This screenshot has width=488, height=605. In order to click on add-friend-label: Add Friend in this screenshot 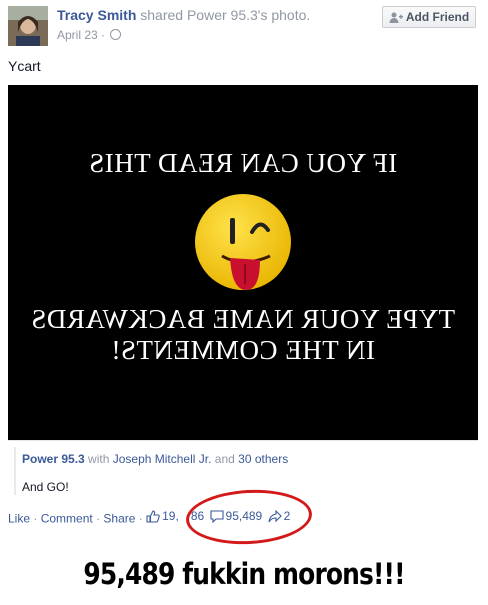, I will do `click(437, 17)`.